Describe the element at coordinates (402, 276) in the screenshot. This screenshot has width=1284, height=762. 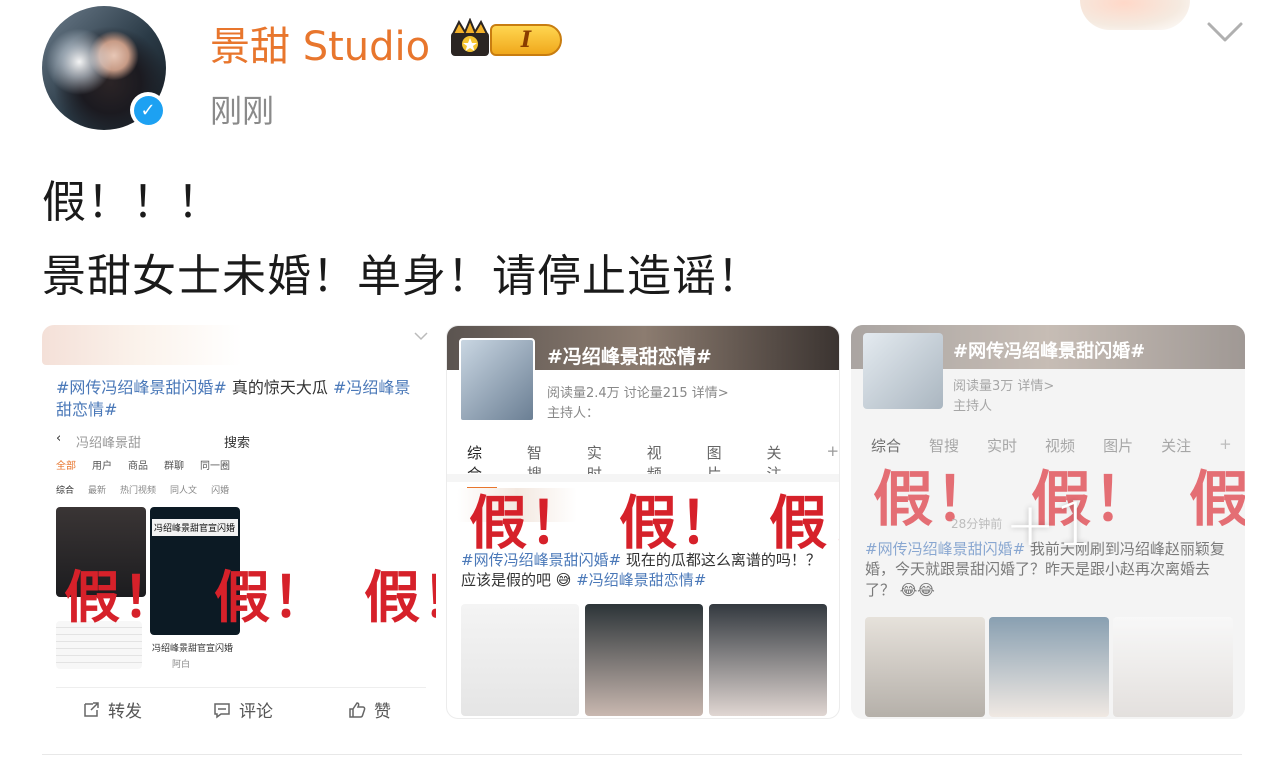
I see `post-text-line2: 景甜女士未婚！单身！请停止造谣！` at that location.